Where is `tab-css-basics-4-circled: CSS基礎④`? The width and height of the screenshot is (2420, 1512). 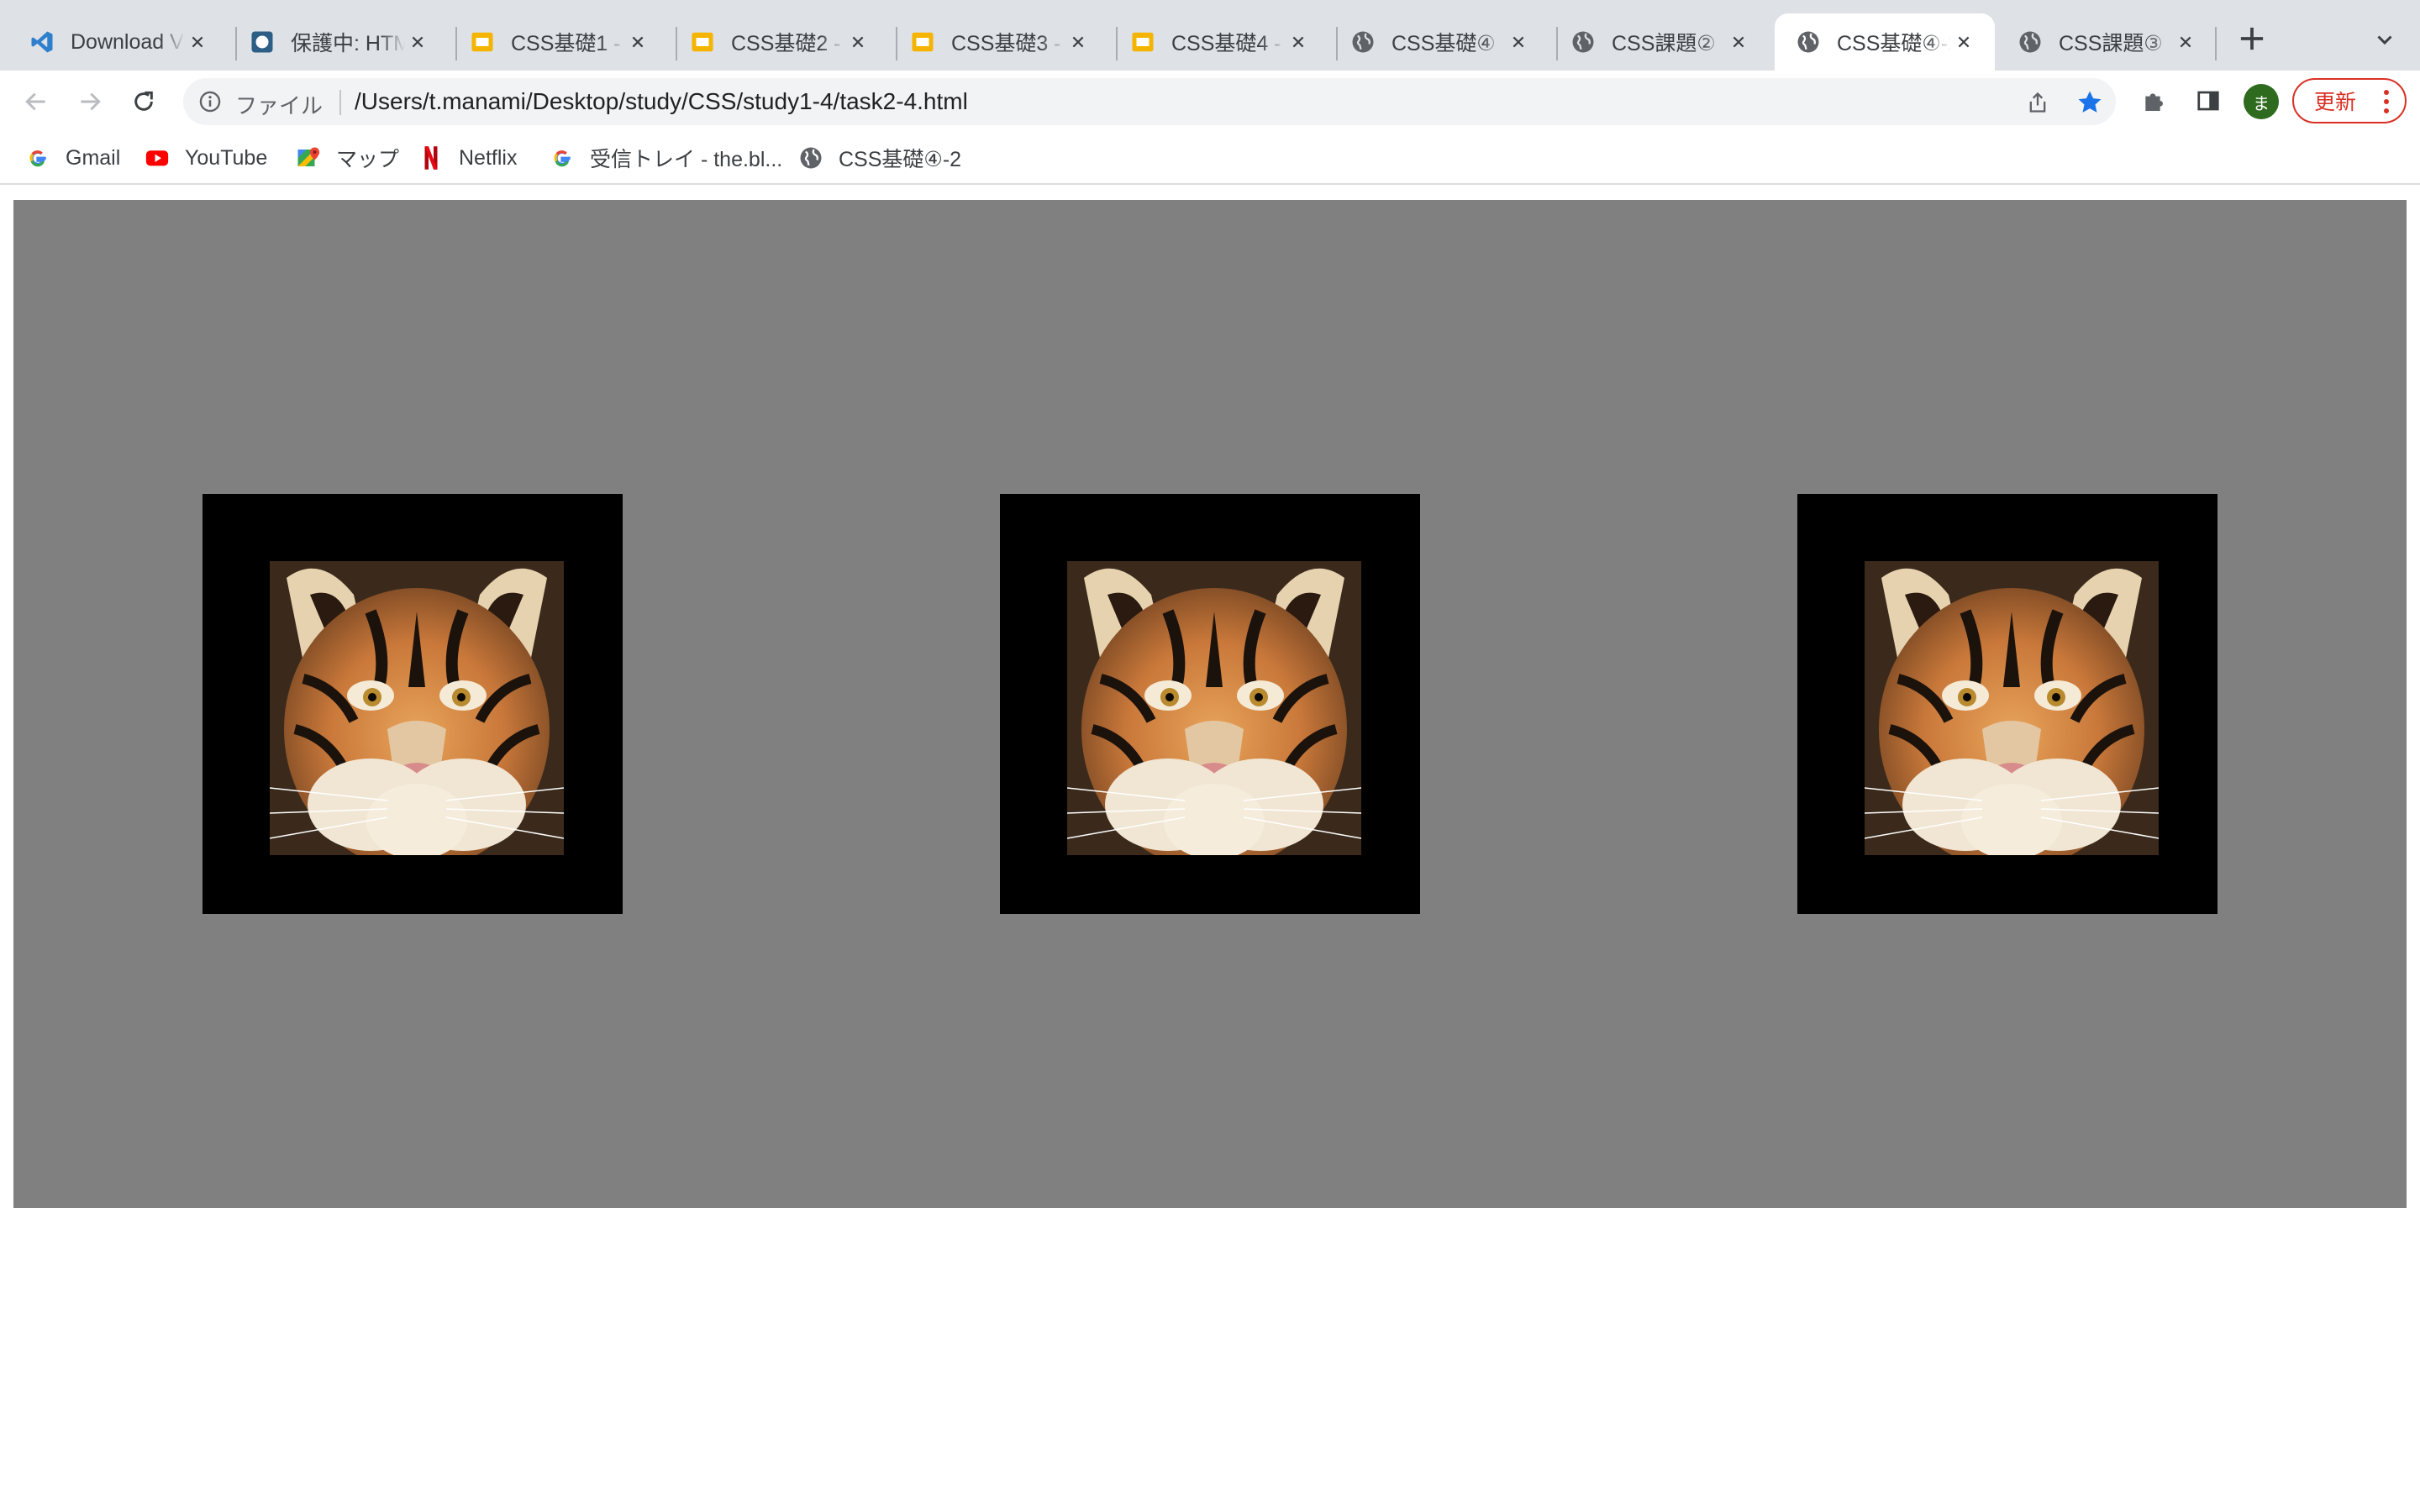 tab-css-basics-4-circled: CSS基礎④ is located at coordinates (1439, 42).